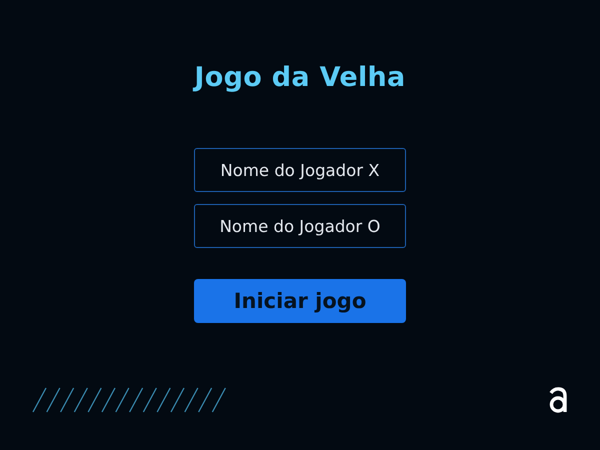  I want to click on start-button: Iniciar jogo, so click(300, 301).